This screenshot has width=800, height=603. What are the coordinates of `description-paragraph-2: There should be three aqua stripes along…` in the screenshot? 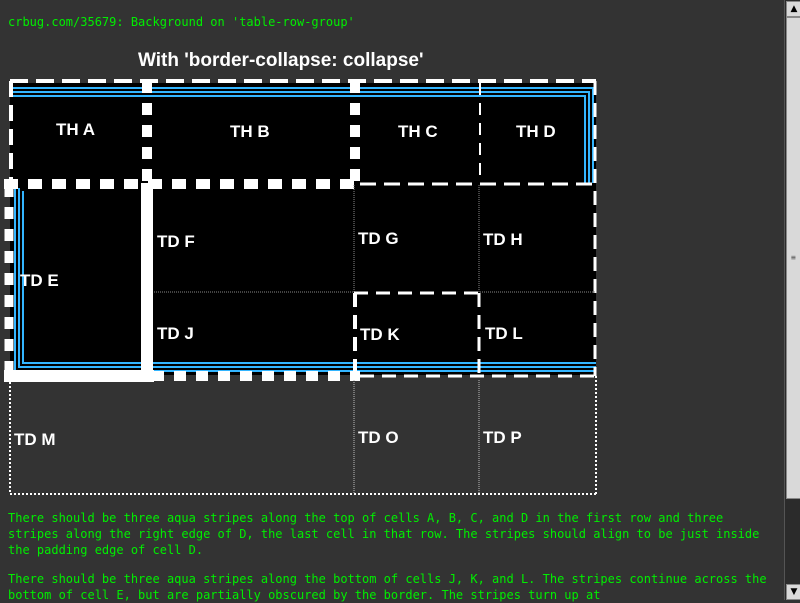 It's located at (387, 587).